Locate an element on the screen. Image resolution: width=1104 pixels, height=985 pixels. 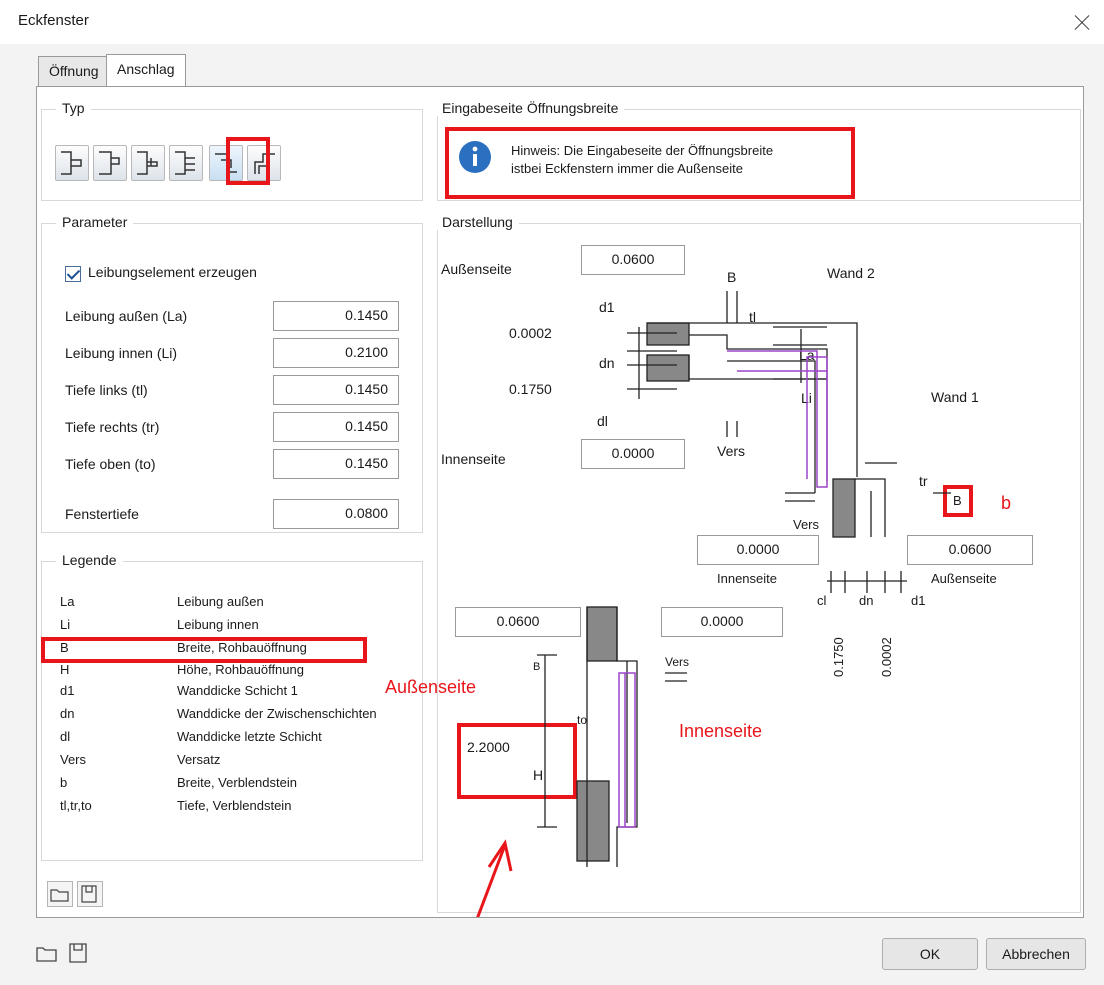
footer-save-icon is located at coordinates (79, 953).